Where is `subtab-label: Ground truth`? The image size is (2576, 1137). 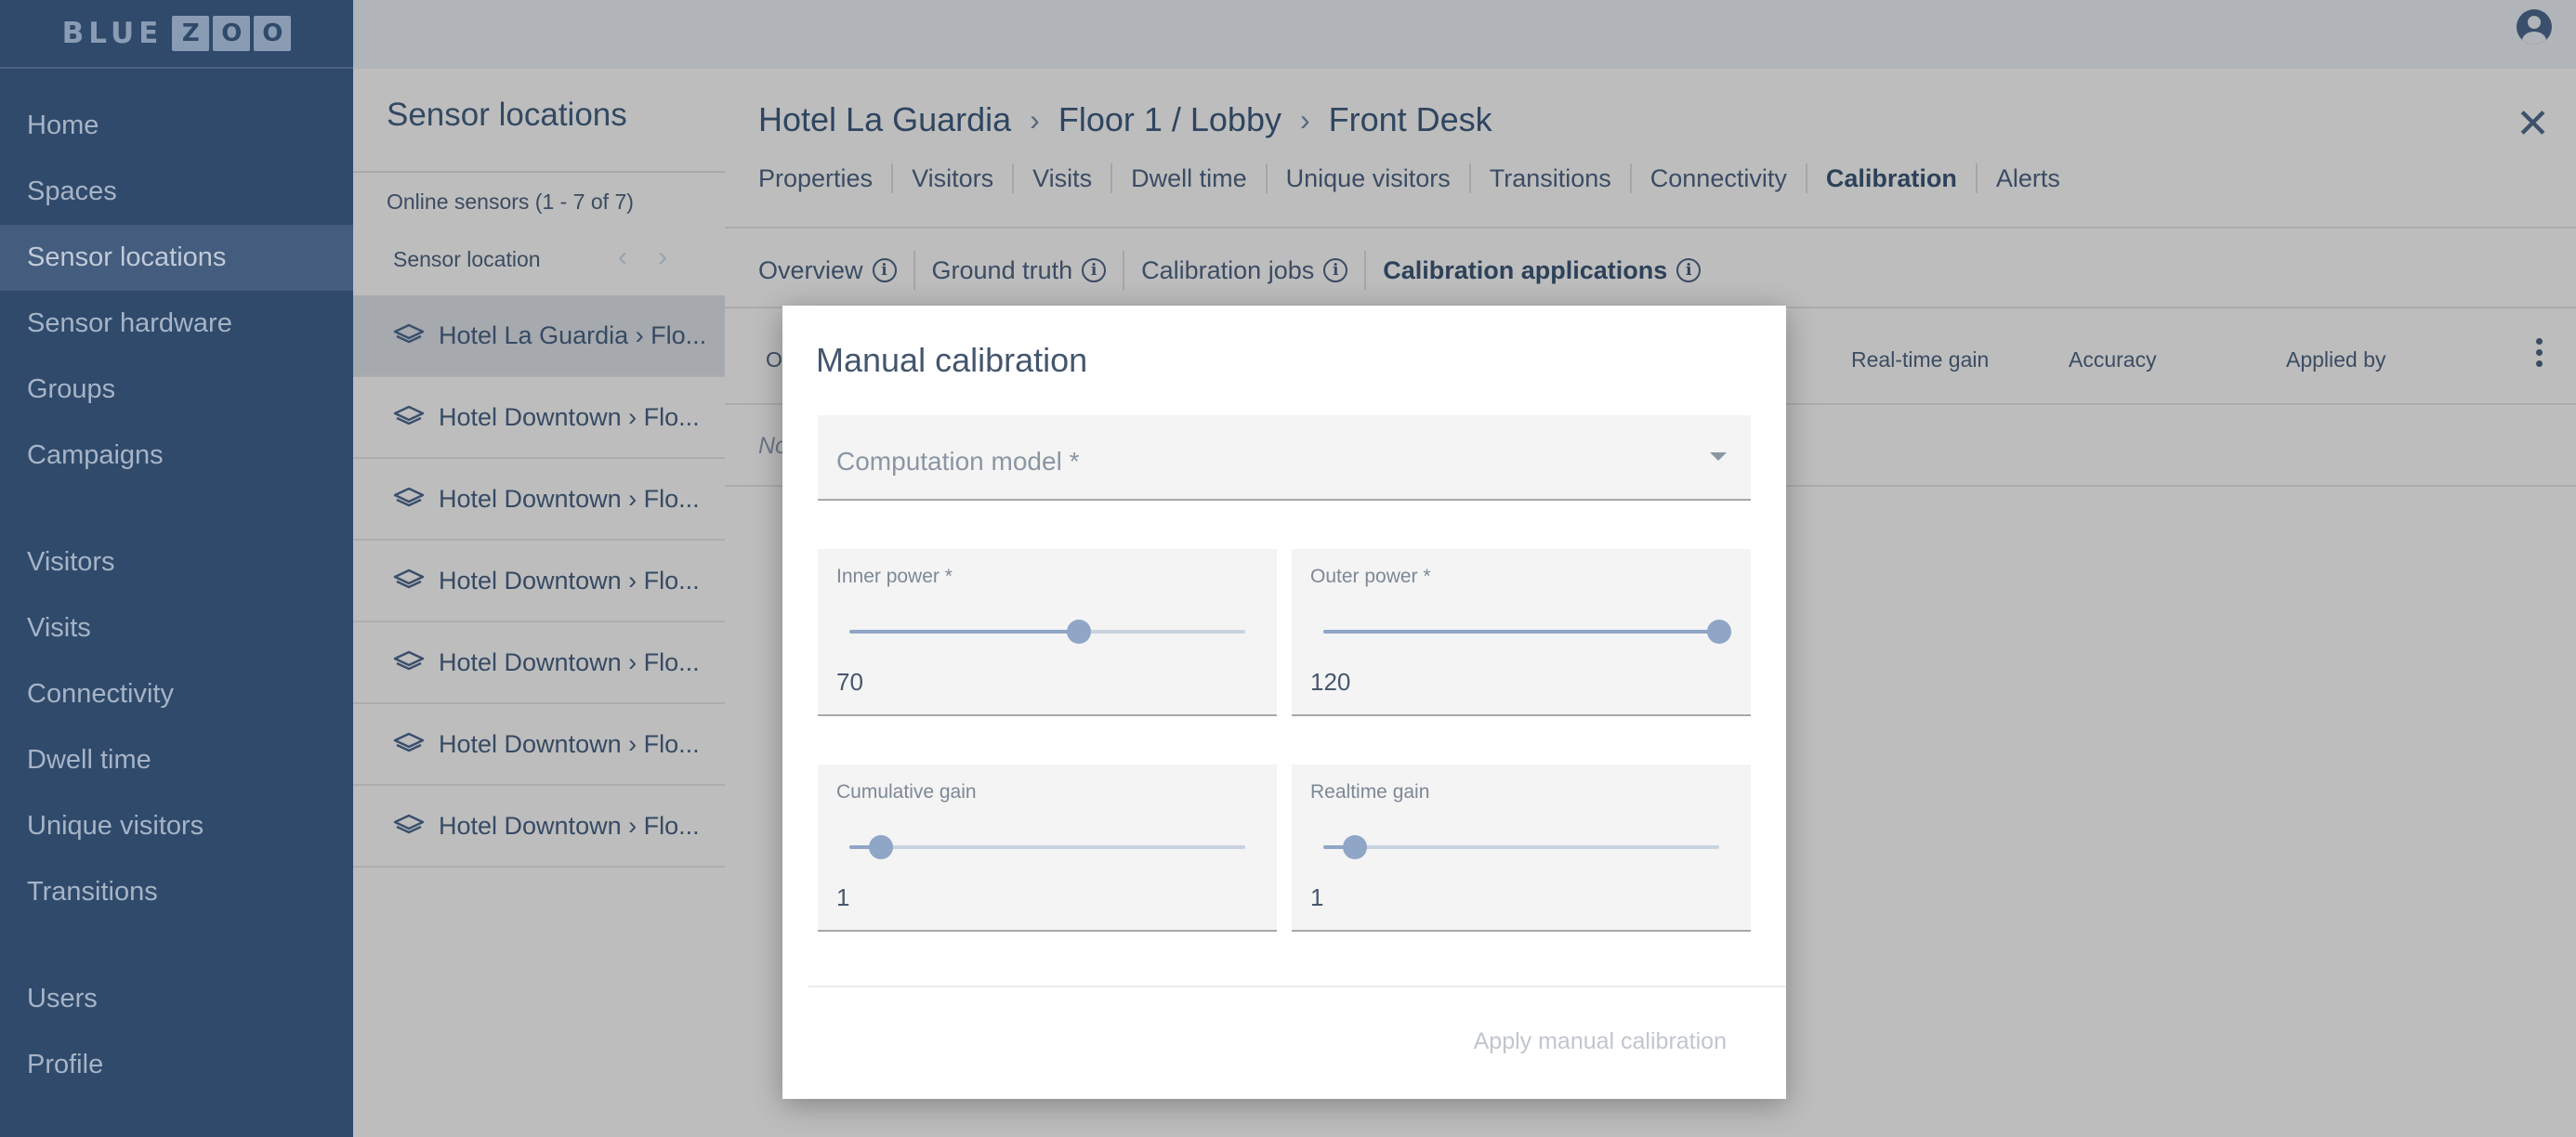
subtab-label: Ground truth is located at coordinates (1002, 270).